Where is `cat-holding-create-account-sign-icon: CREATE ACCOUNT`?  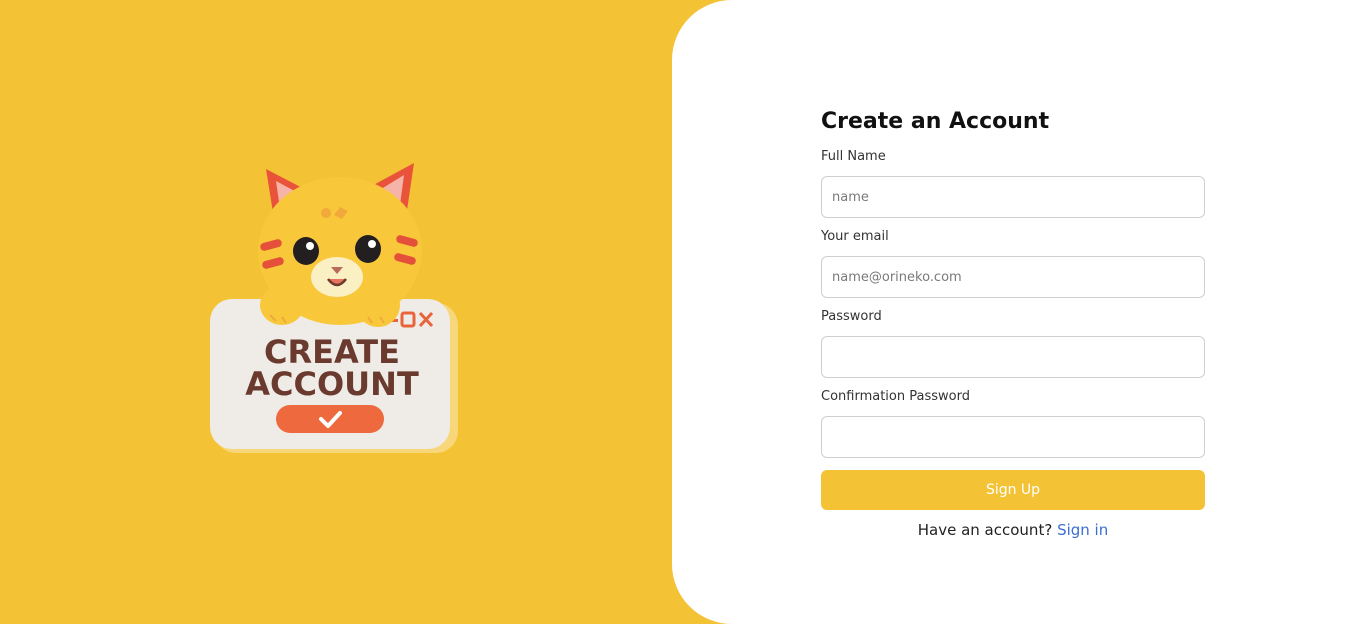
cat-holding-create-account-sign-icon: CREATE ACCOUNT is located at coordinates (334, 308).